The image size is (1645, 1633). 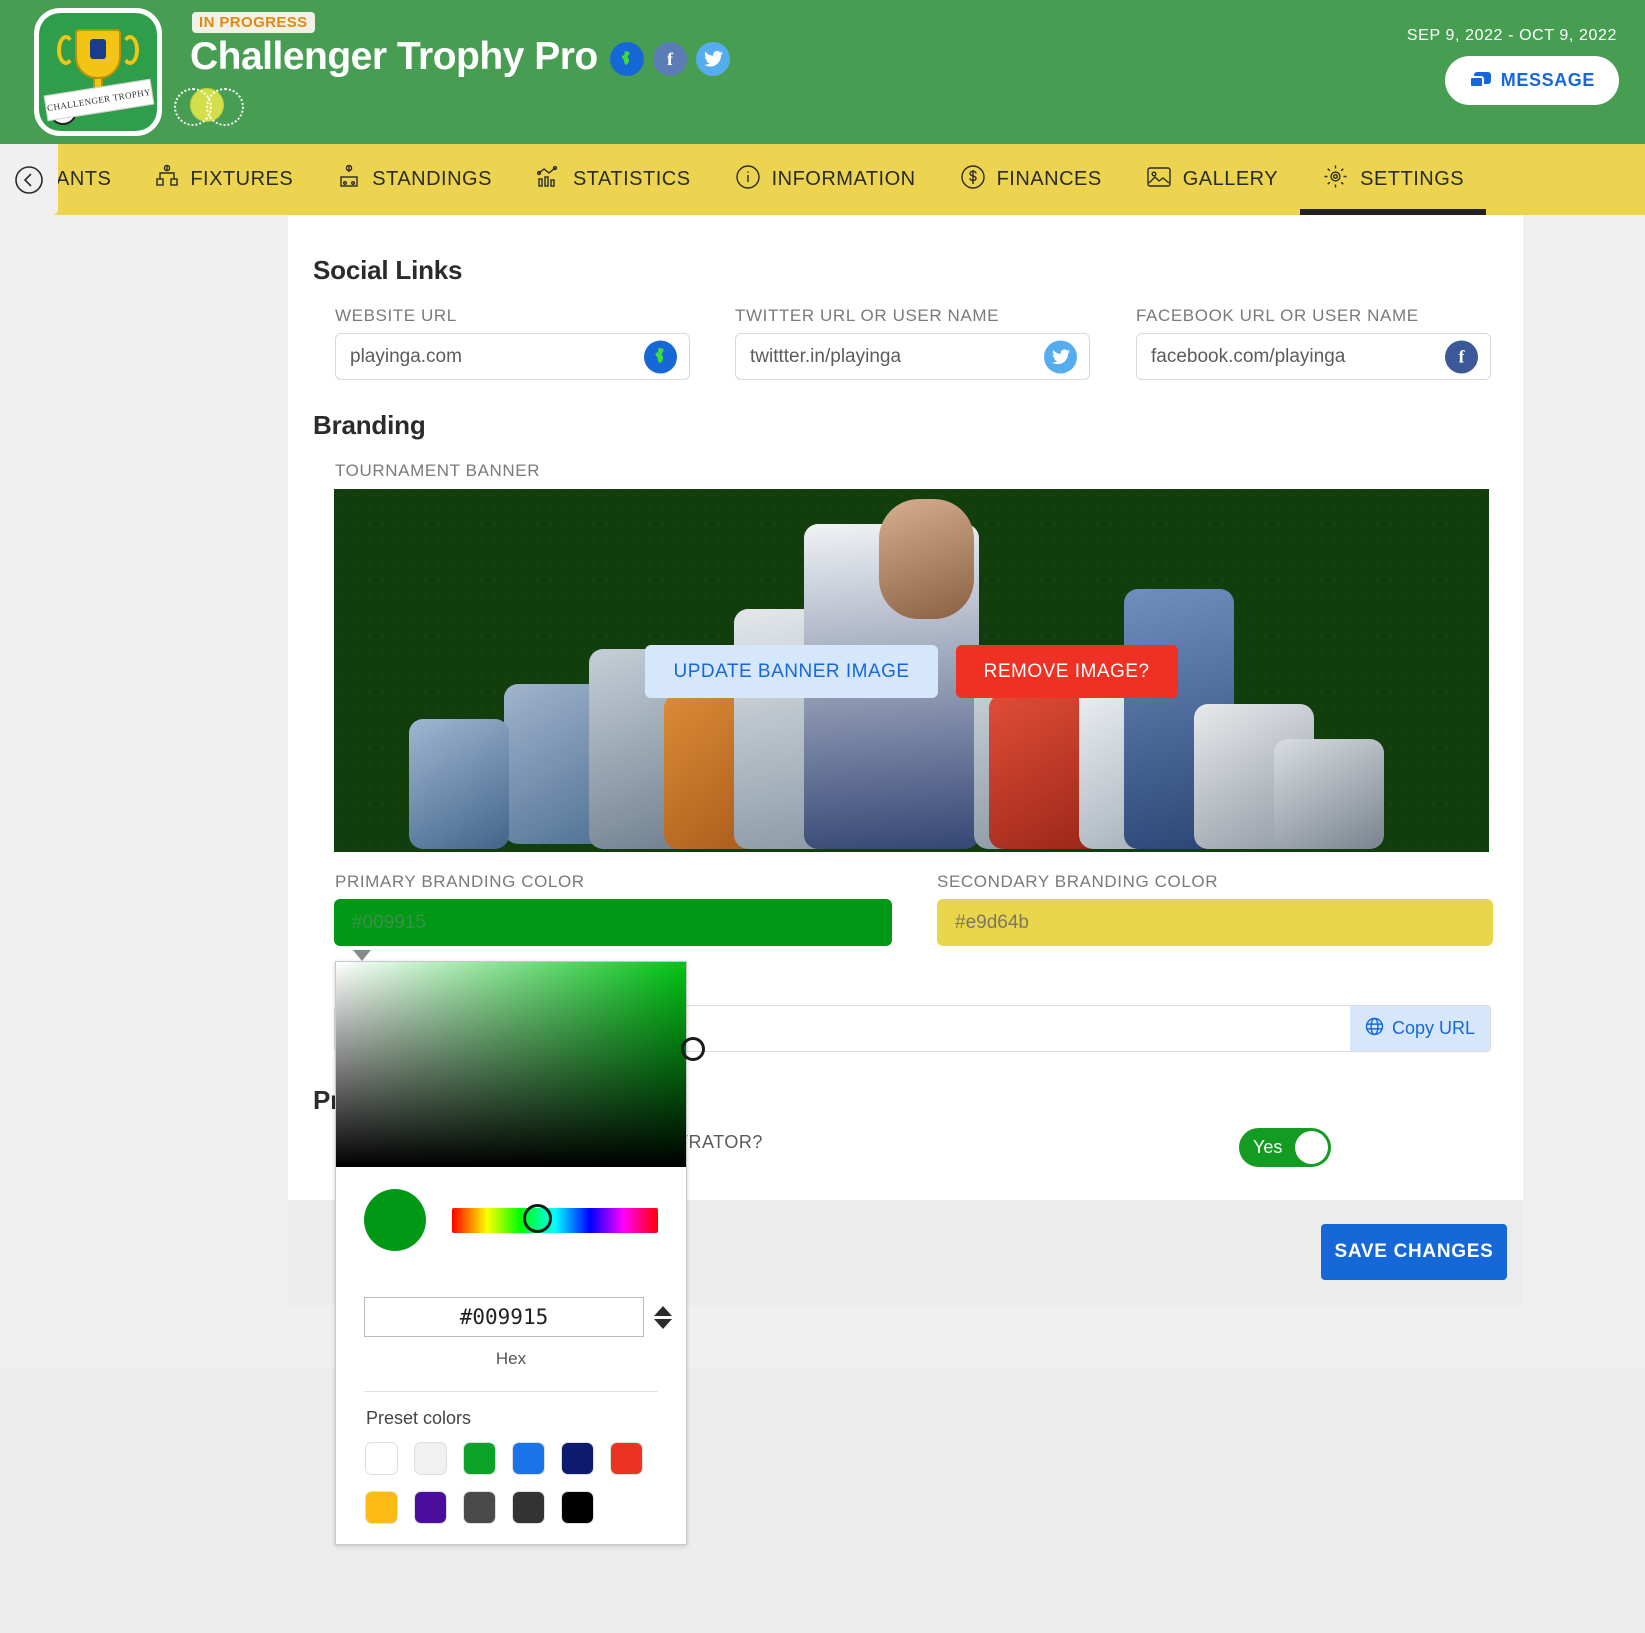 What do you see at coordinates (867, 315) in the screenshot?
I see `twitter-url-label: TWITTER URL OR USER NAME` at bounding box center [867, 315].